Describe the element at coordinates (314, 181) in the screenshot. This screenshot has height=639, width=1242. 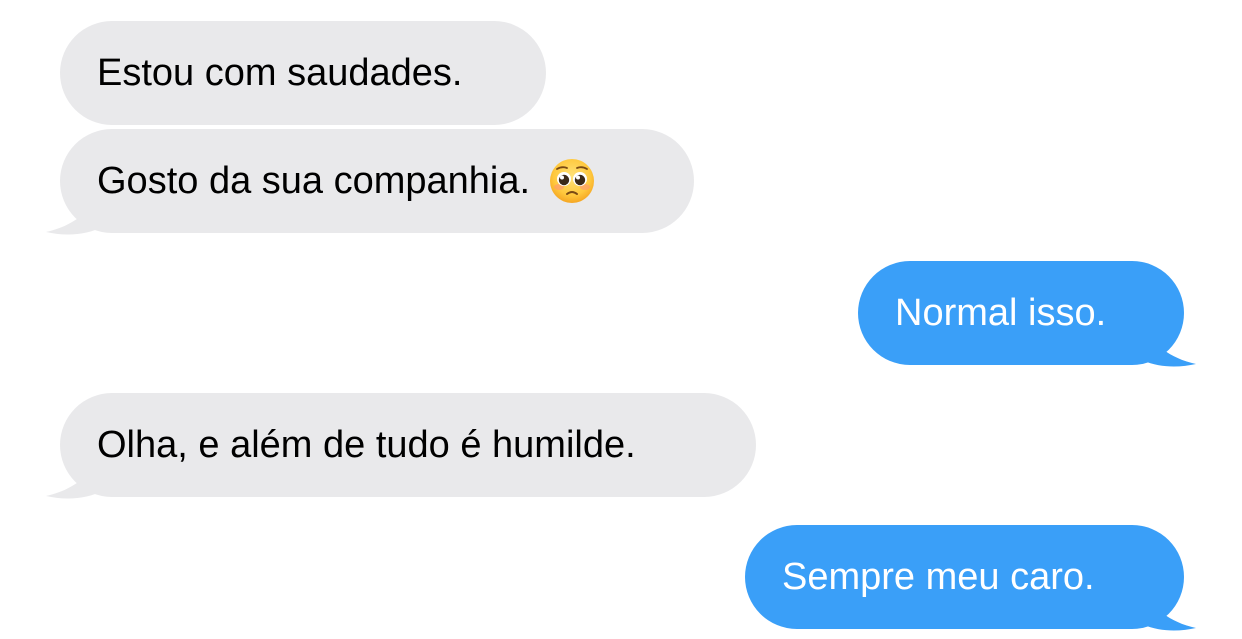
I see `message-text: Gosto da sua companhia.` at that location.